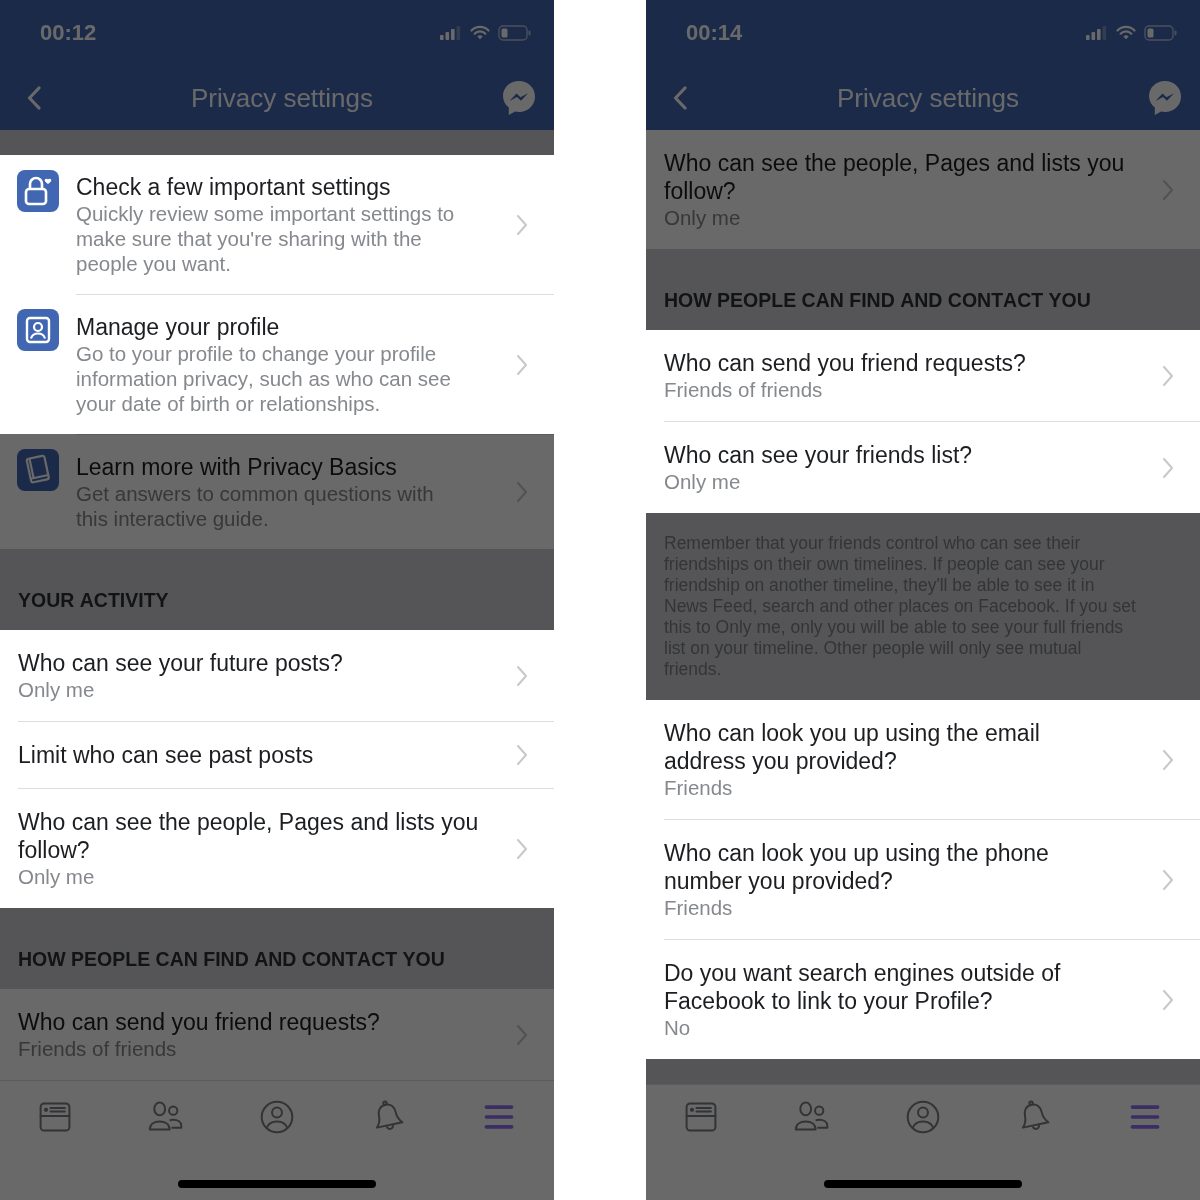 The width and height of the screenshot is (1200, 1200). Describe the element at coordinates (266, 238) in the screenshot. I see `shortcut-description: Quickly review some important settings to make sure that you're sharing with the people you want.` at that location.